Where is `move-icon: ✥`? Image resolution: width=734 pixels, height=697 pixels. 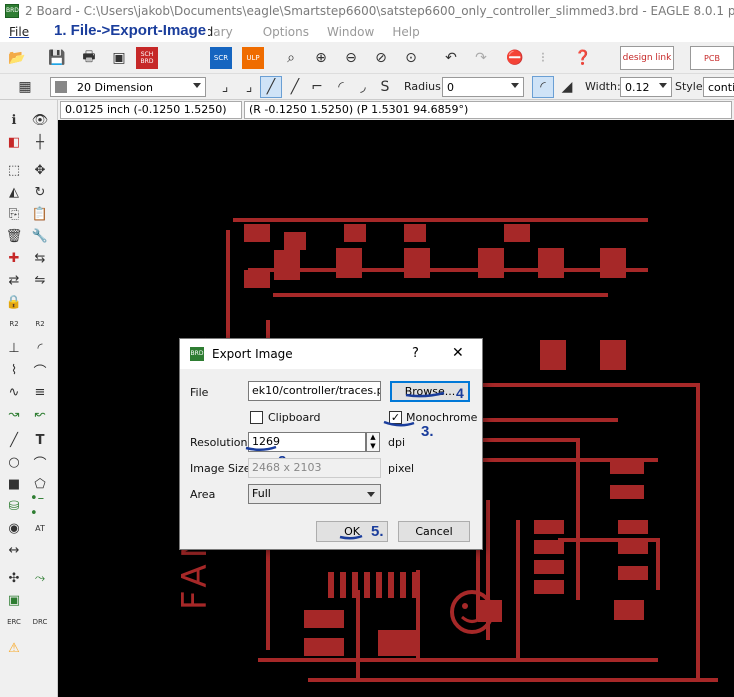
move-icon: ✥ is located at coordinates (40, 170).